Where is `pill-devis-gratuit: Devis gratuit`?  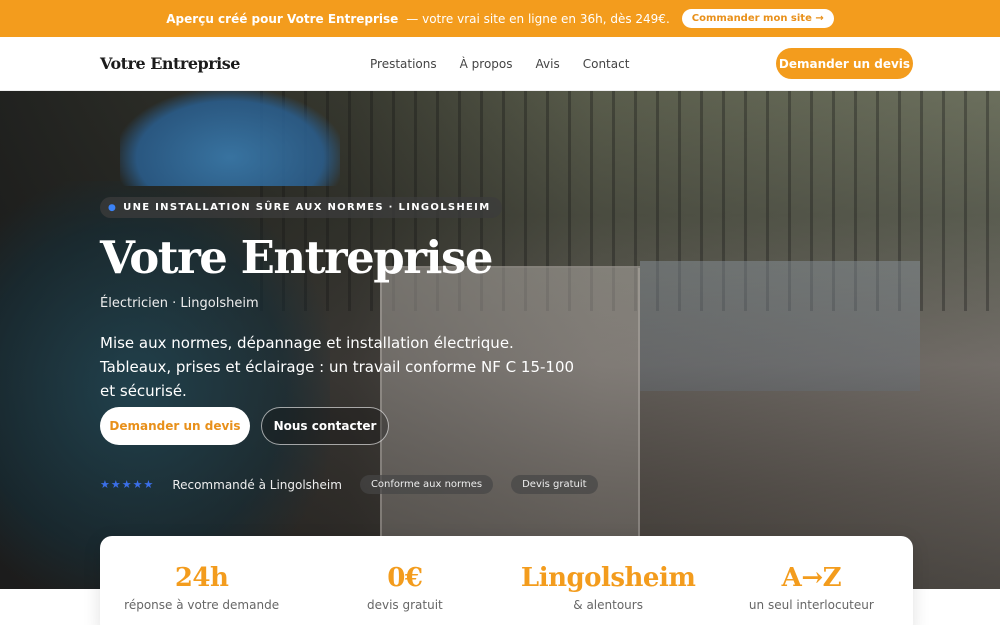 pill-devis-gratuit: Devis gratuit is located at coordinates (554, 484).